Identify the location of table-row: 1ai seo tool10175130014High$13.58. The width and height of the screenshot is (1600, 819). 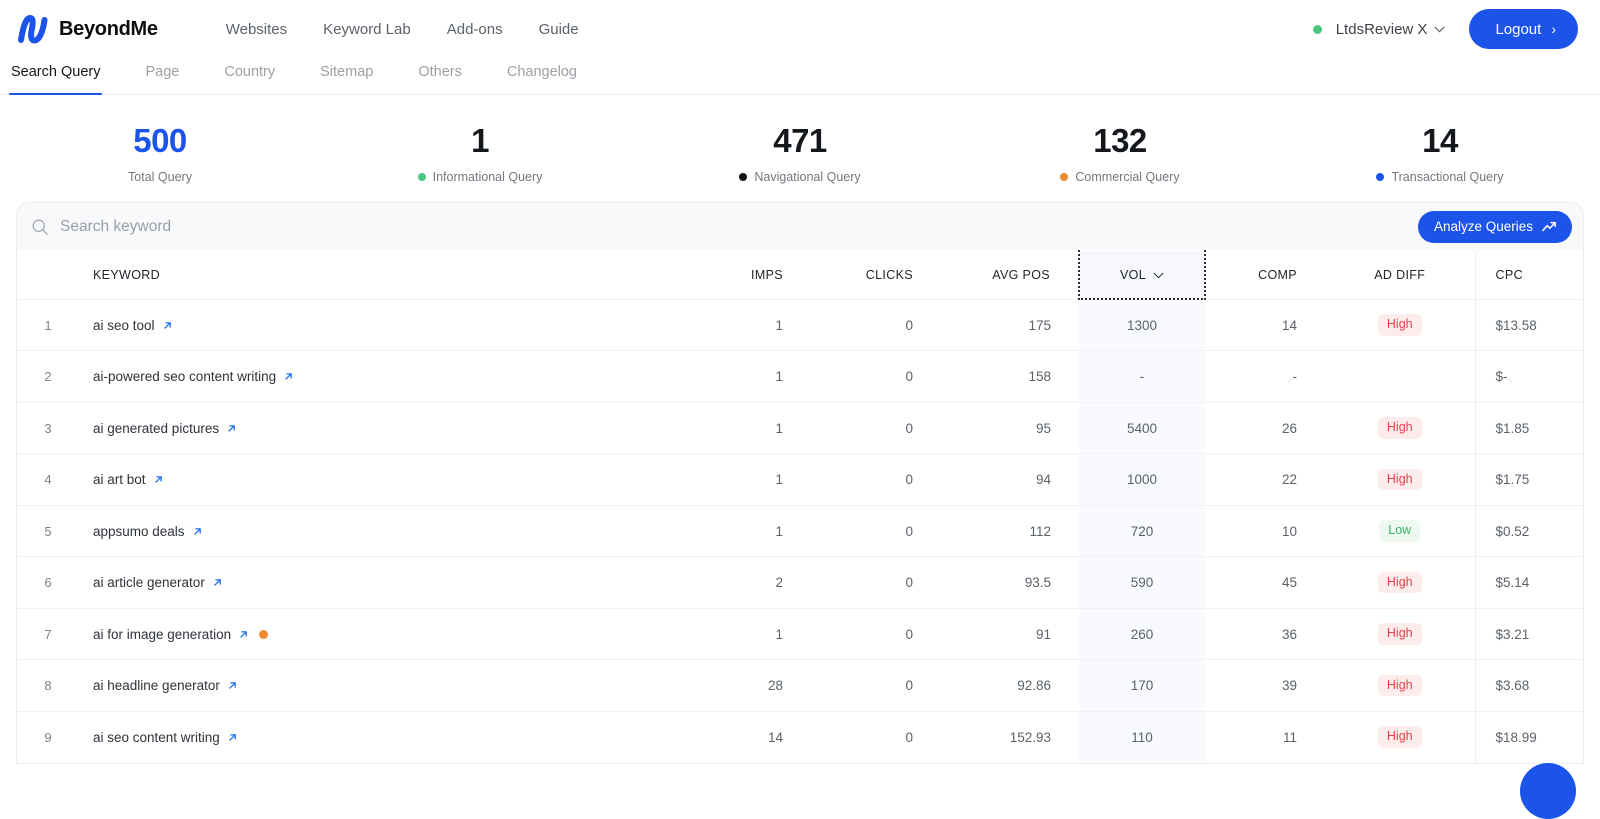
(800, 325).